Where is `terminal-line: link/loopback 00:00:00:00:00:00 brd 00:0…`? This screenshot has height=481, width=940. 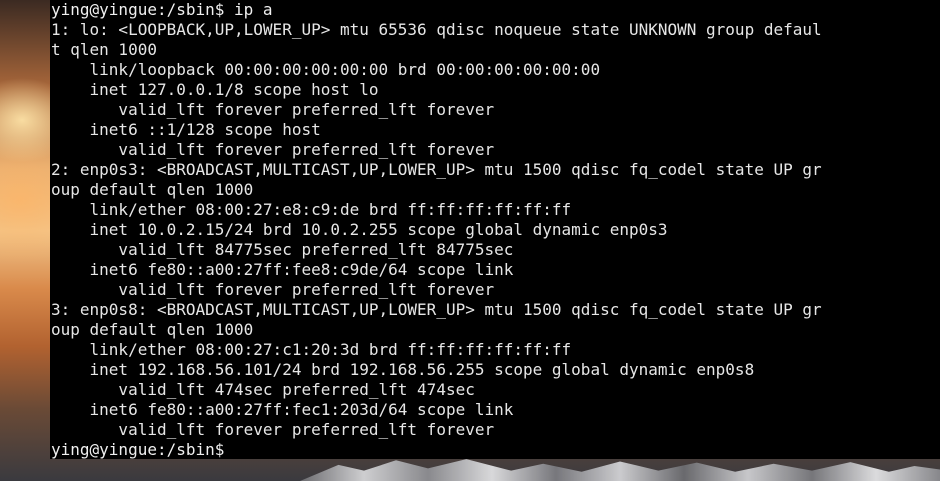
terminal-line: link/loopback 00:00:00:00:00:00 brd 00:0… is located at coordinates (326, 69).